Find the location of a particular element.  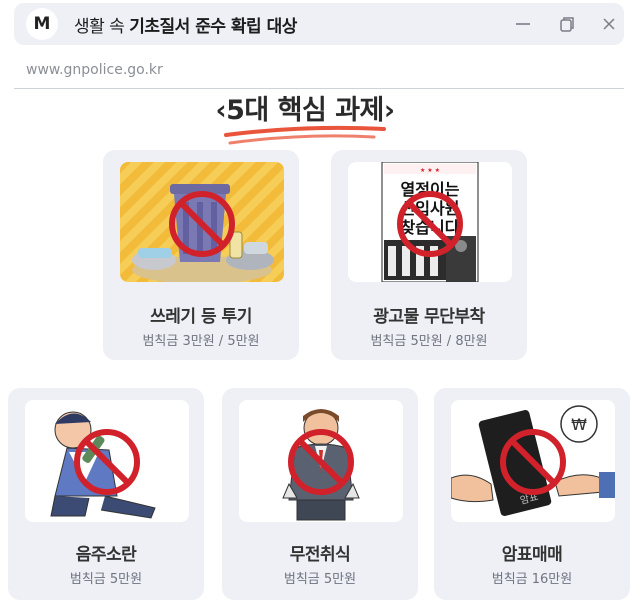

minimize-icon is located at coordinates (523, 24).